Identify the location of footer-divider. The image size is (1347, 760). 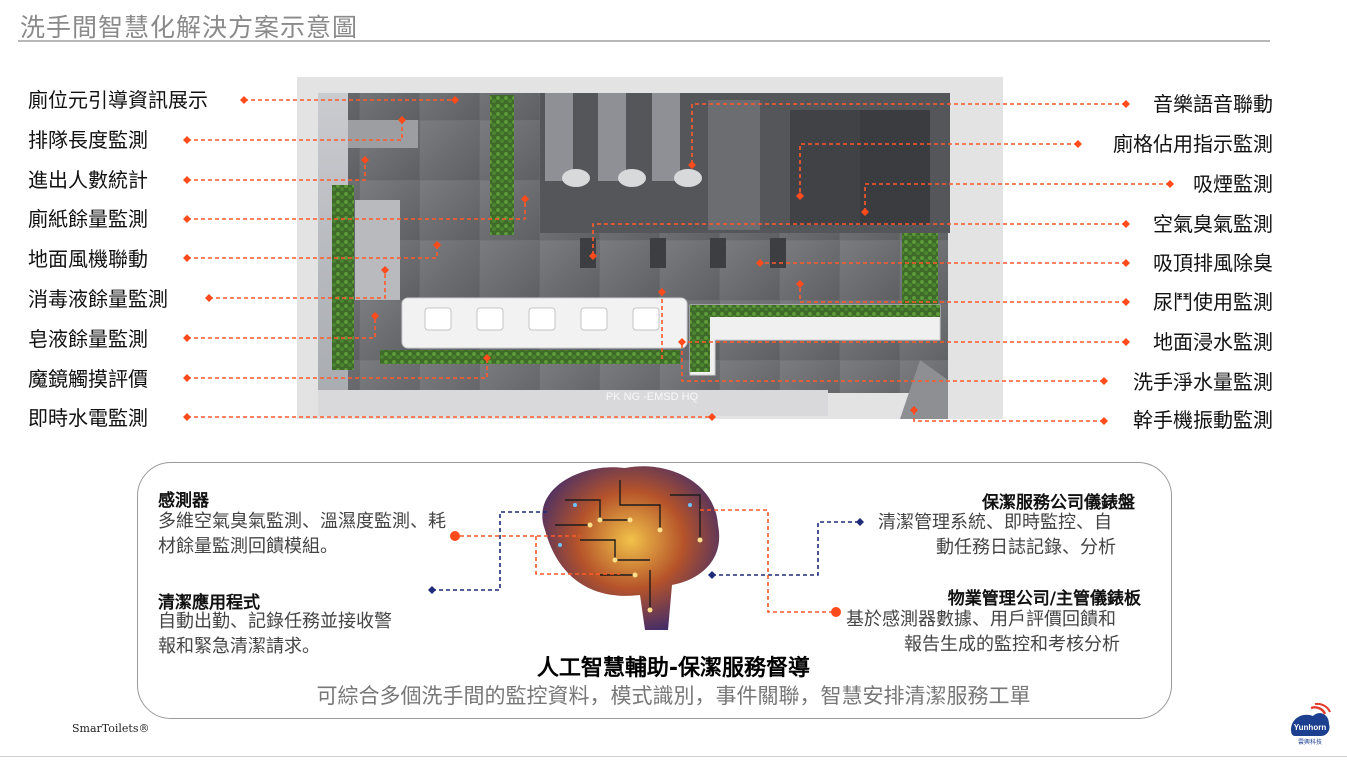
(673, 756).